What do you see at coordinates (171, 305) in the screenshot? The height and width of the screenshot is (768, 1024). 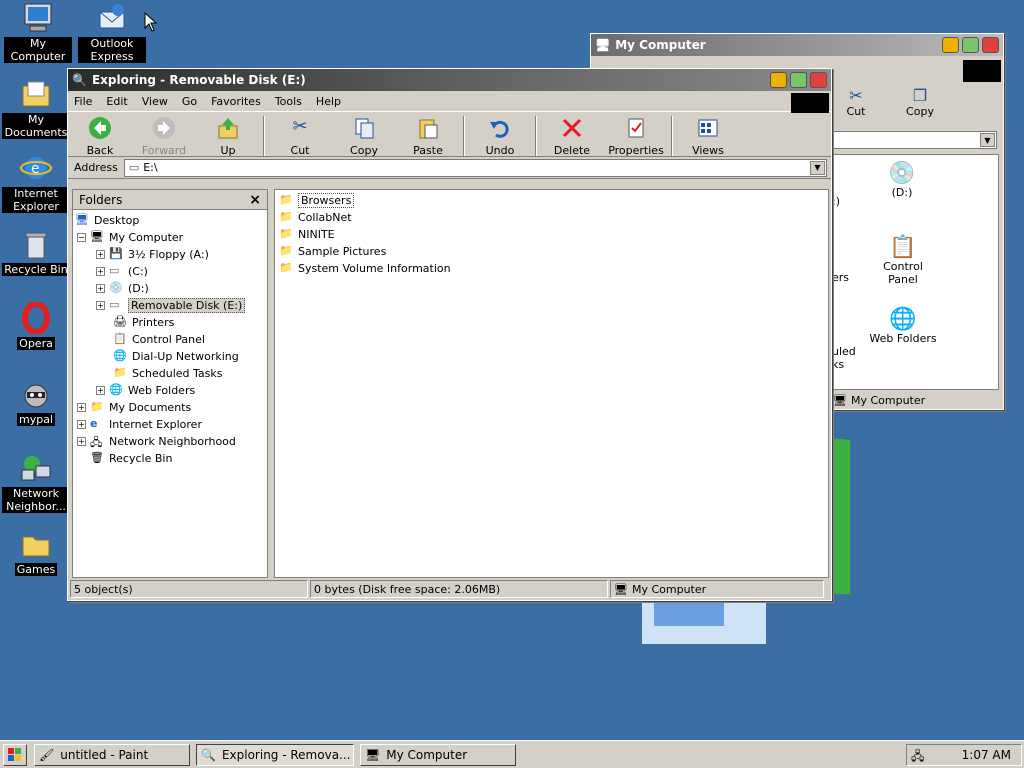 I see `tree-item-removable-disk: + ▭ Removable Disk (E:)` at bounding box center [171, 305].